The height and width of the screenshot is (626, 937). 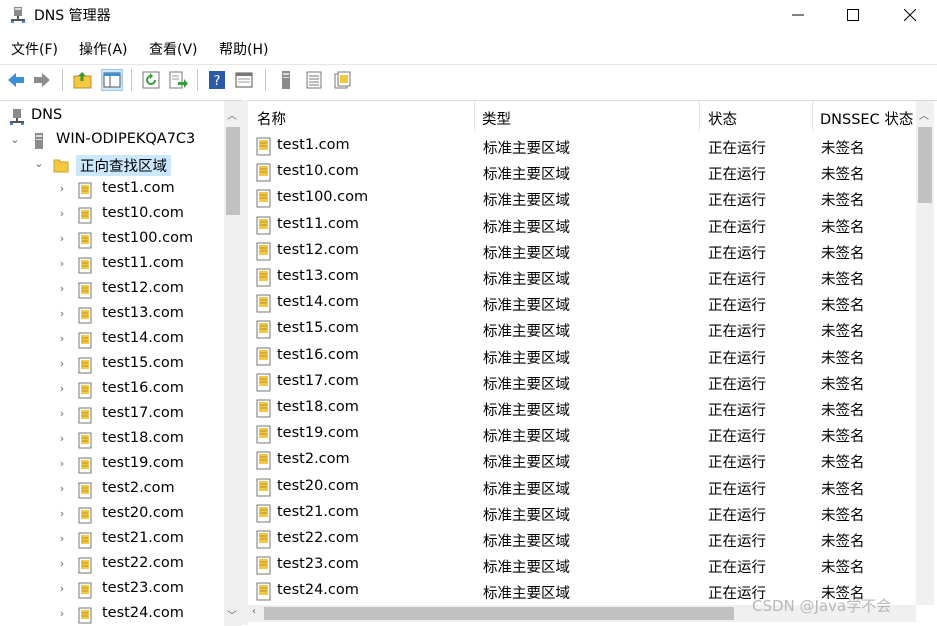 I want to click on table-row: test18.com 标准主要区域 正在运行 未签名, so click(x=582, y=408).